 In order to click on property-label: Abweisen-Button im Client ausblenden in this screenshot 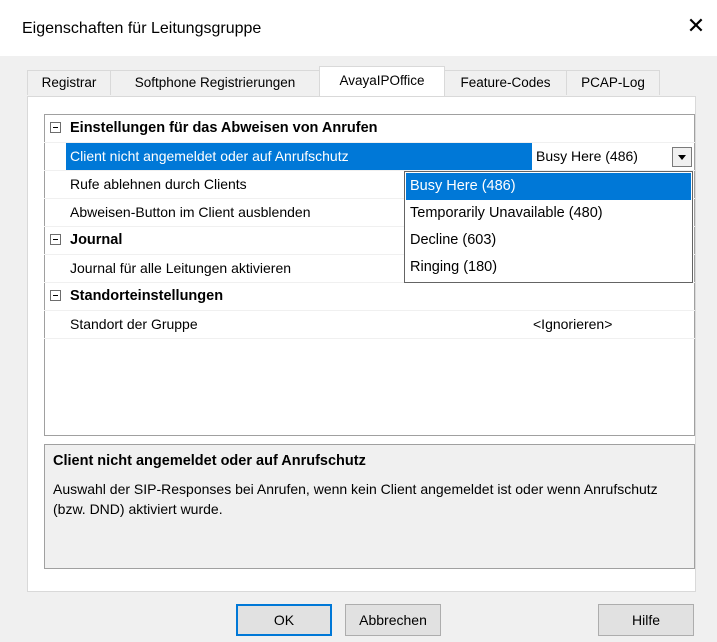, I will do `click(190, 212)`.